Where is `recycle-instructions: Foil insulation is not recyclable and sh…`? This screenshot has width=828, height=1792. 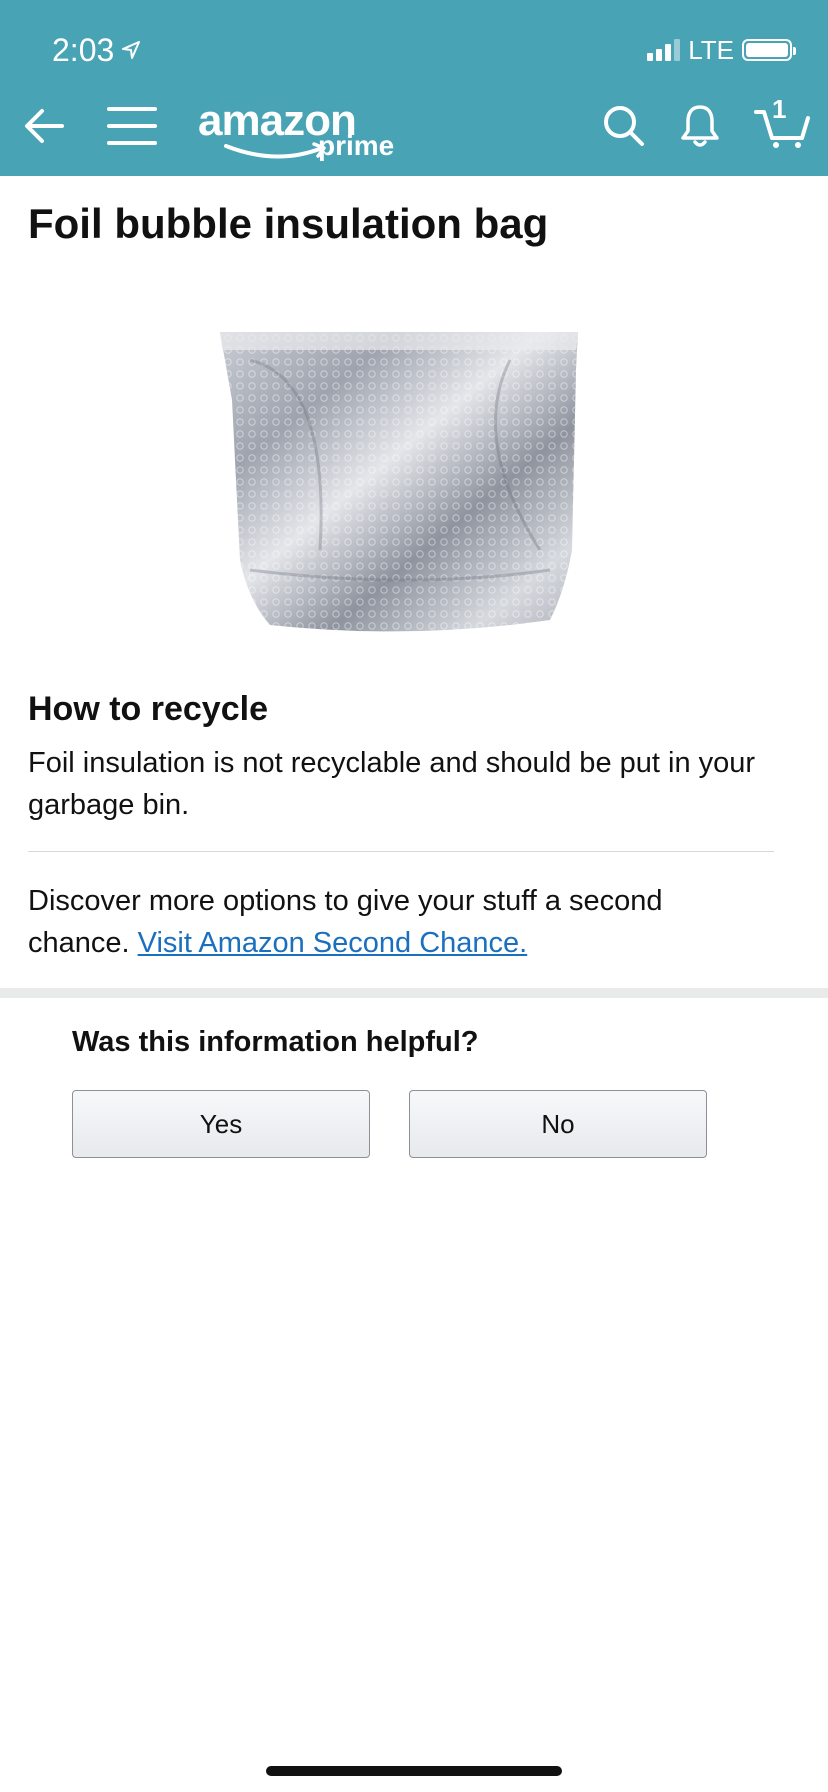 recycle-instructions: Foil insulation is not recyclable and sh… is located at coordinates (392, 784).